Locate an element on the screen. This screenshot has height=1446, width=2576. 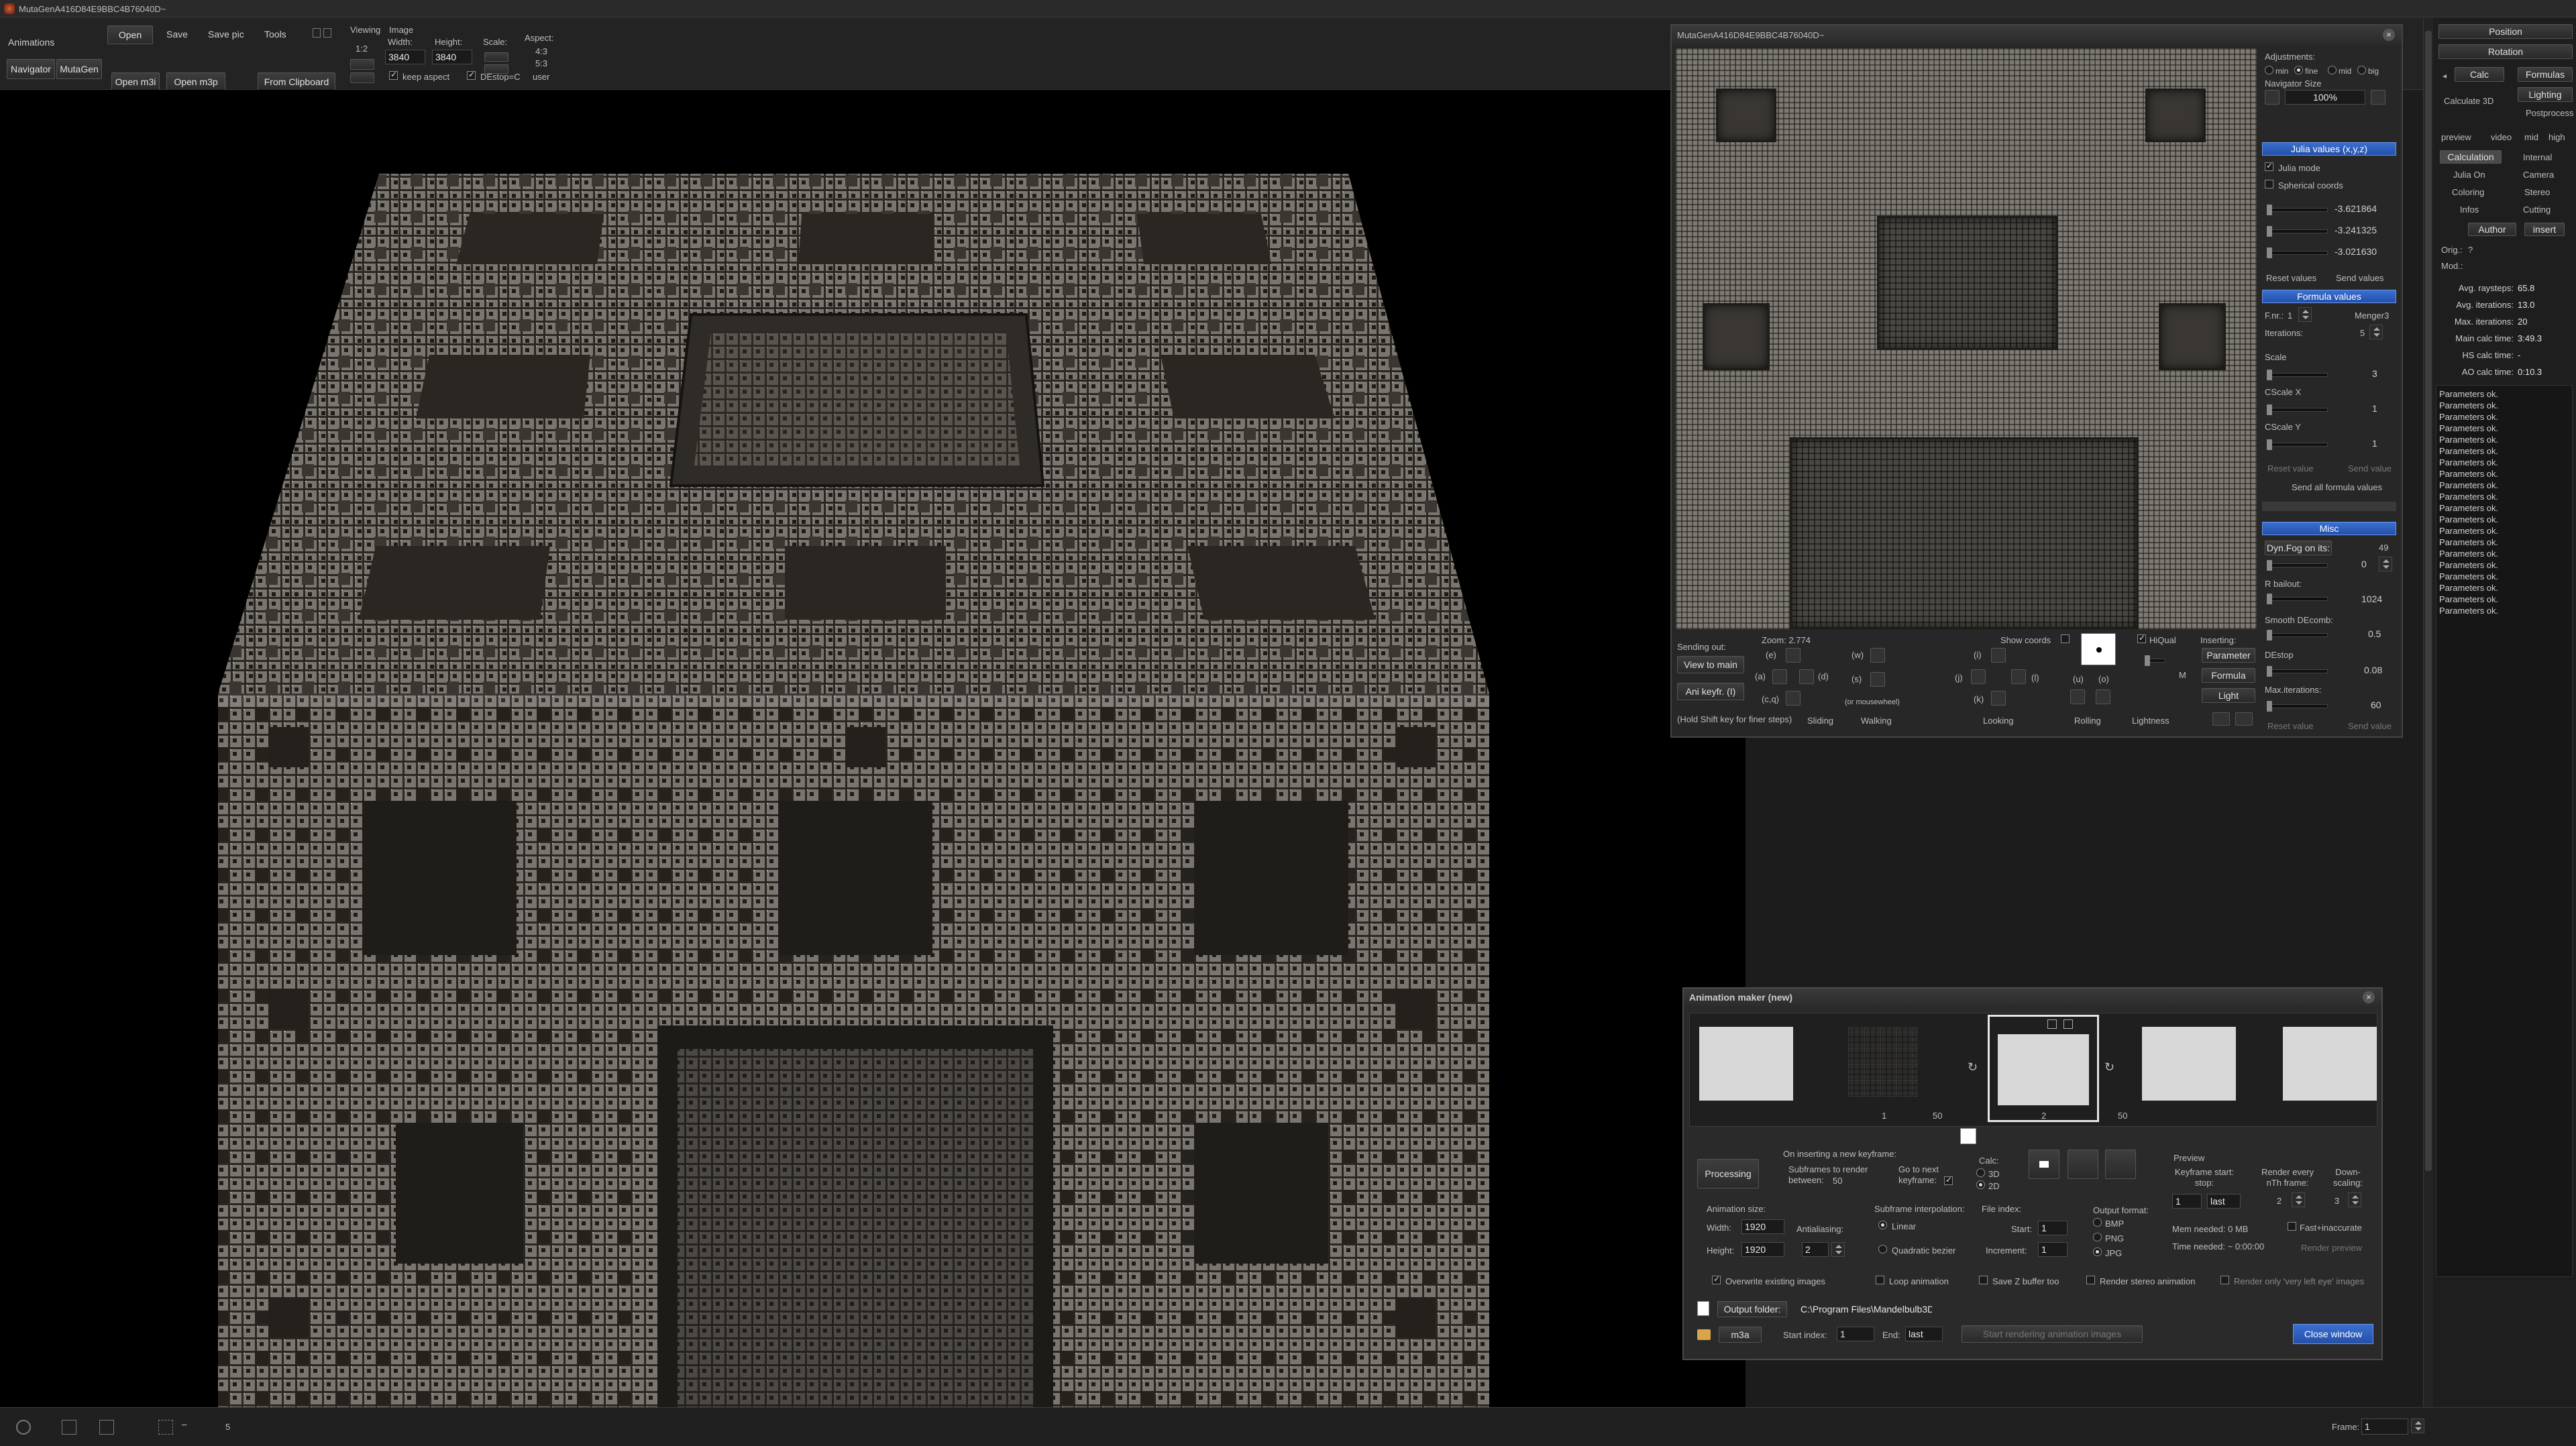
antialiasing-input: 2 is located at coordinates (1815, 1249).